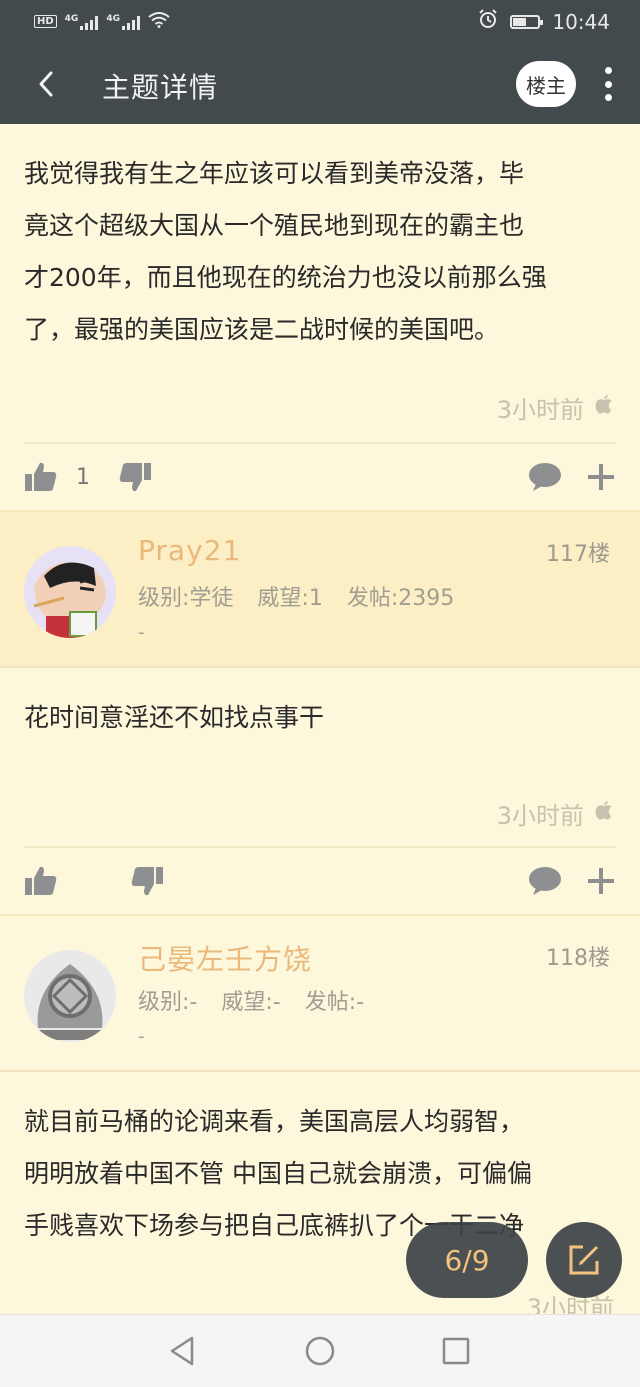 The height and width of the screenshot is (1387, 640). I want to click on user-prestige: 威望:1, so click(290, 598).